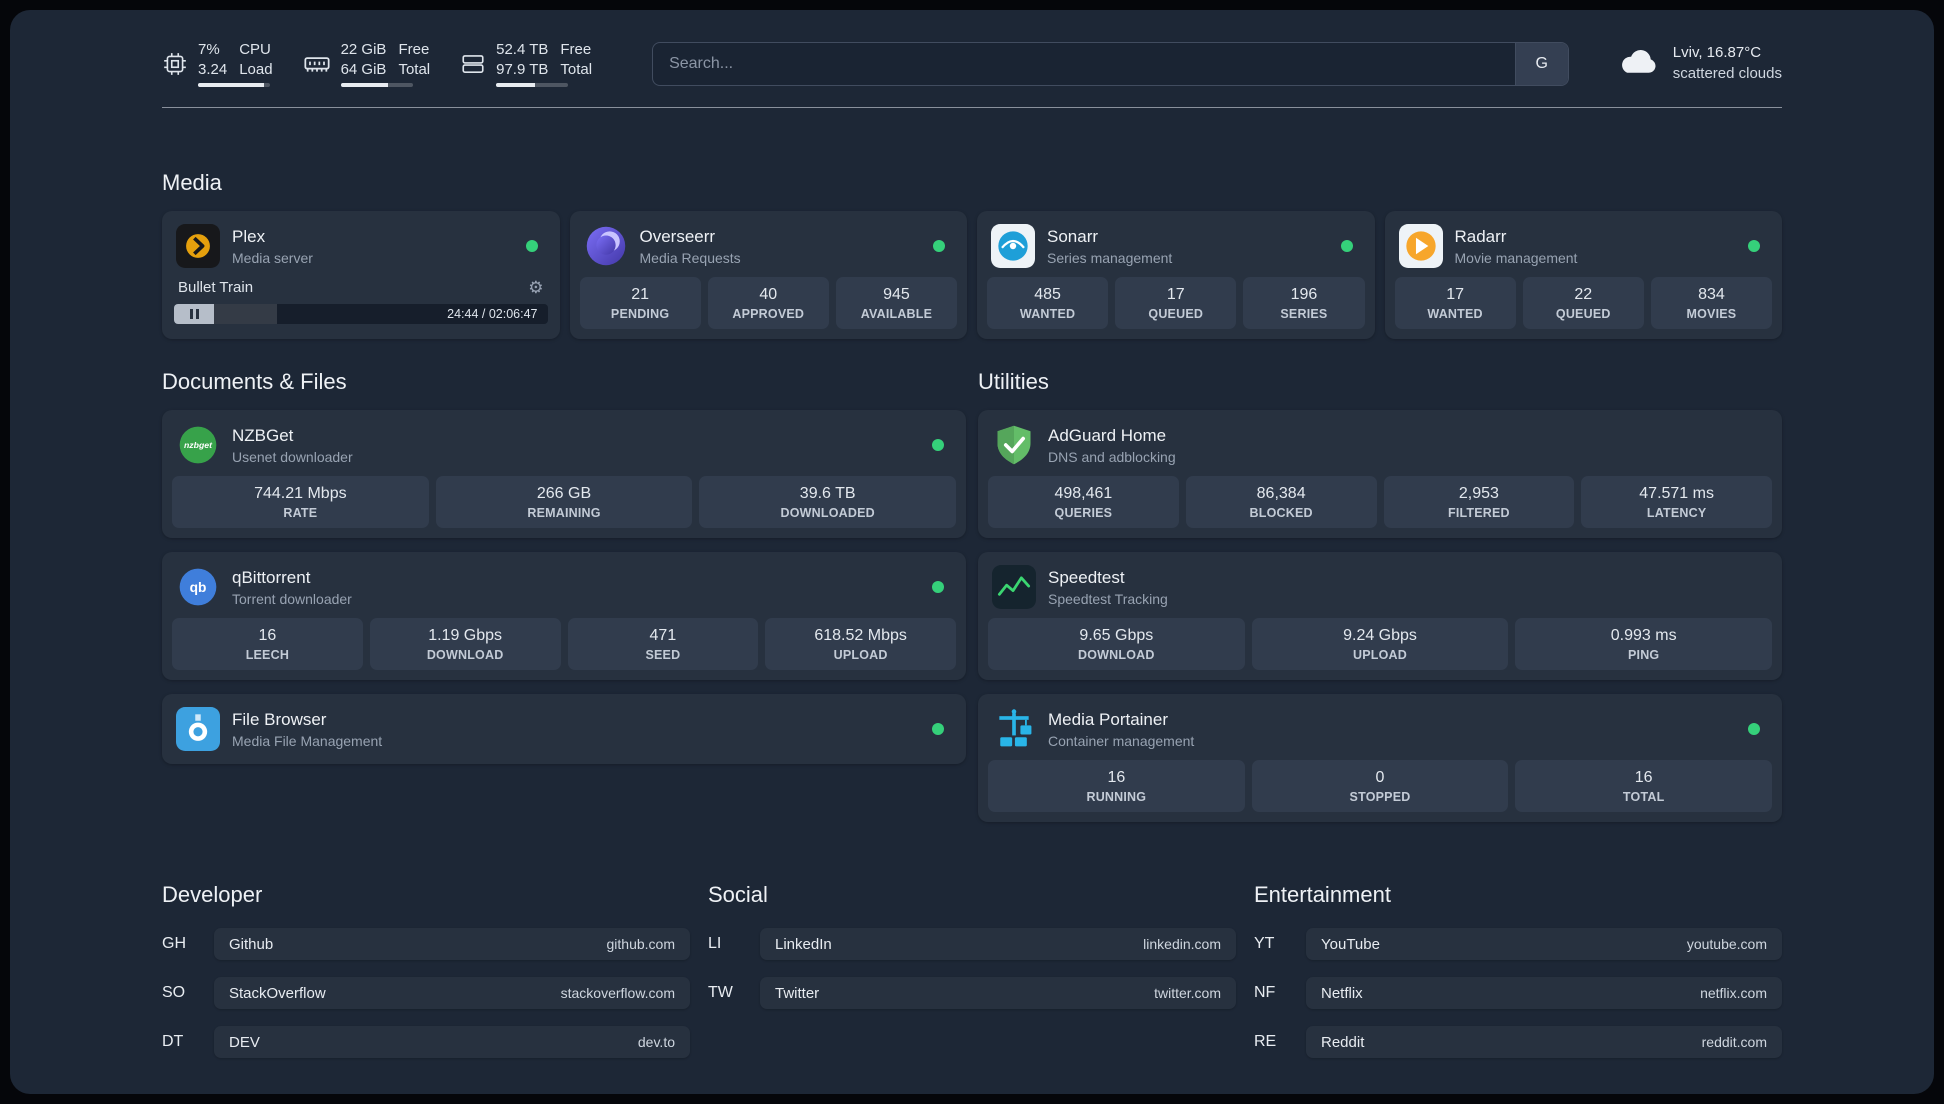 Image resolution: width=1944 pixels, height=1104 pixels. Describe the element at coordinates (1175, 294) in the screenshot. I see `stat-value: 17` at that location.